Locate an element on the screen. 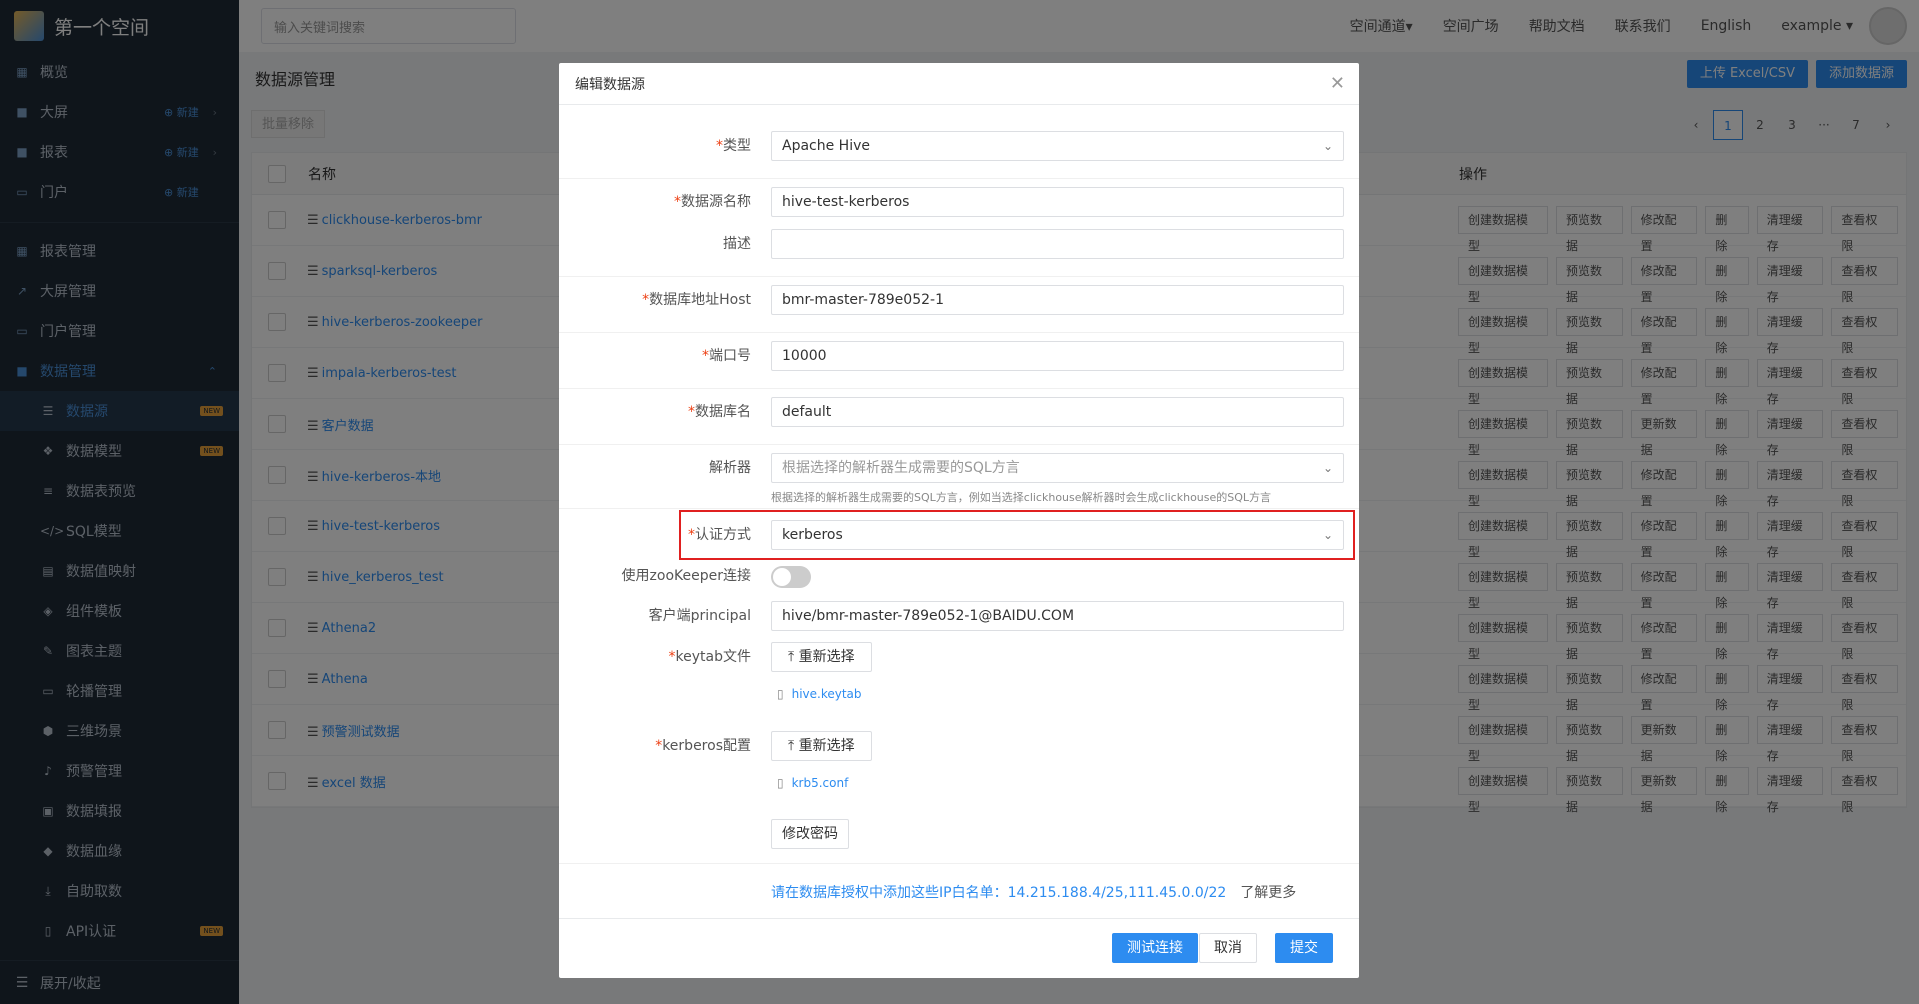 Image resolution: width=1919 pixels, height=1004 pixels. cancel-button: 取消 is located at coordinates (1228, 948).